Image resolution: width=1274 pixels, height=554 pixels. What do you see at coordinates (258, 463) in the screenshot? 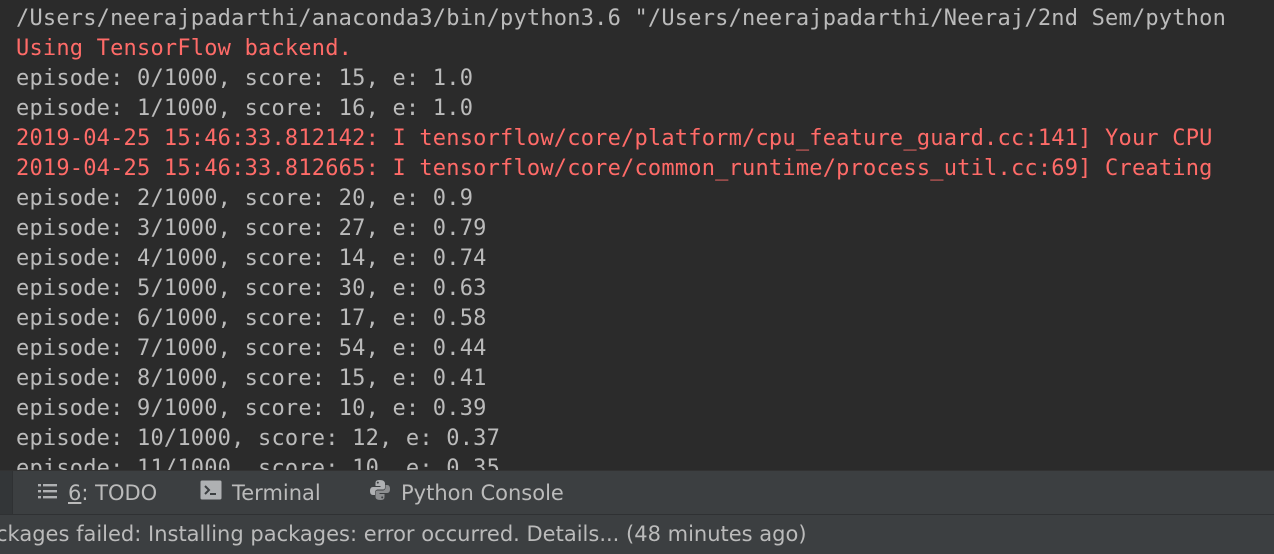
I see `console-line: episode: 11/1000, score: 10, e: 0.35` at bounding box center [258, 463].